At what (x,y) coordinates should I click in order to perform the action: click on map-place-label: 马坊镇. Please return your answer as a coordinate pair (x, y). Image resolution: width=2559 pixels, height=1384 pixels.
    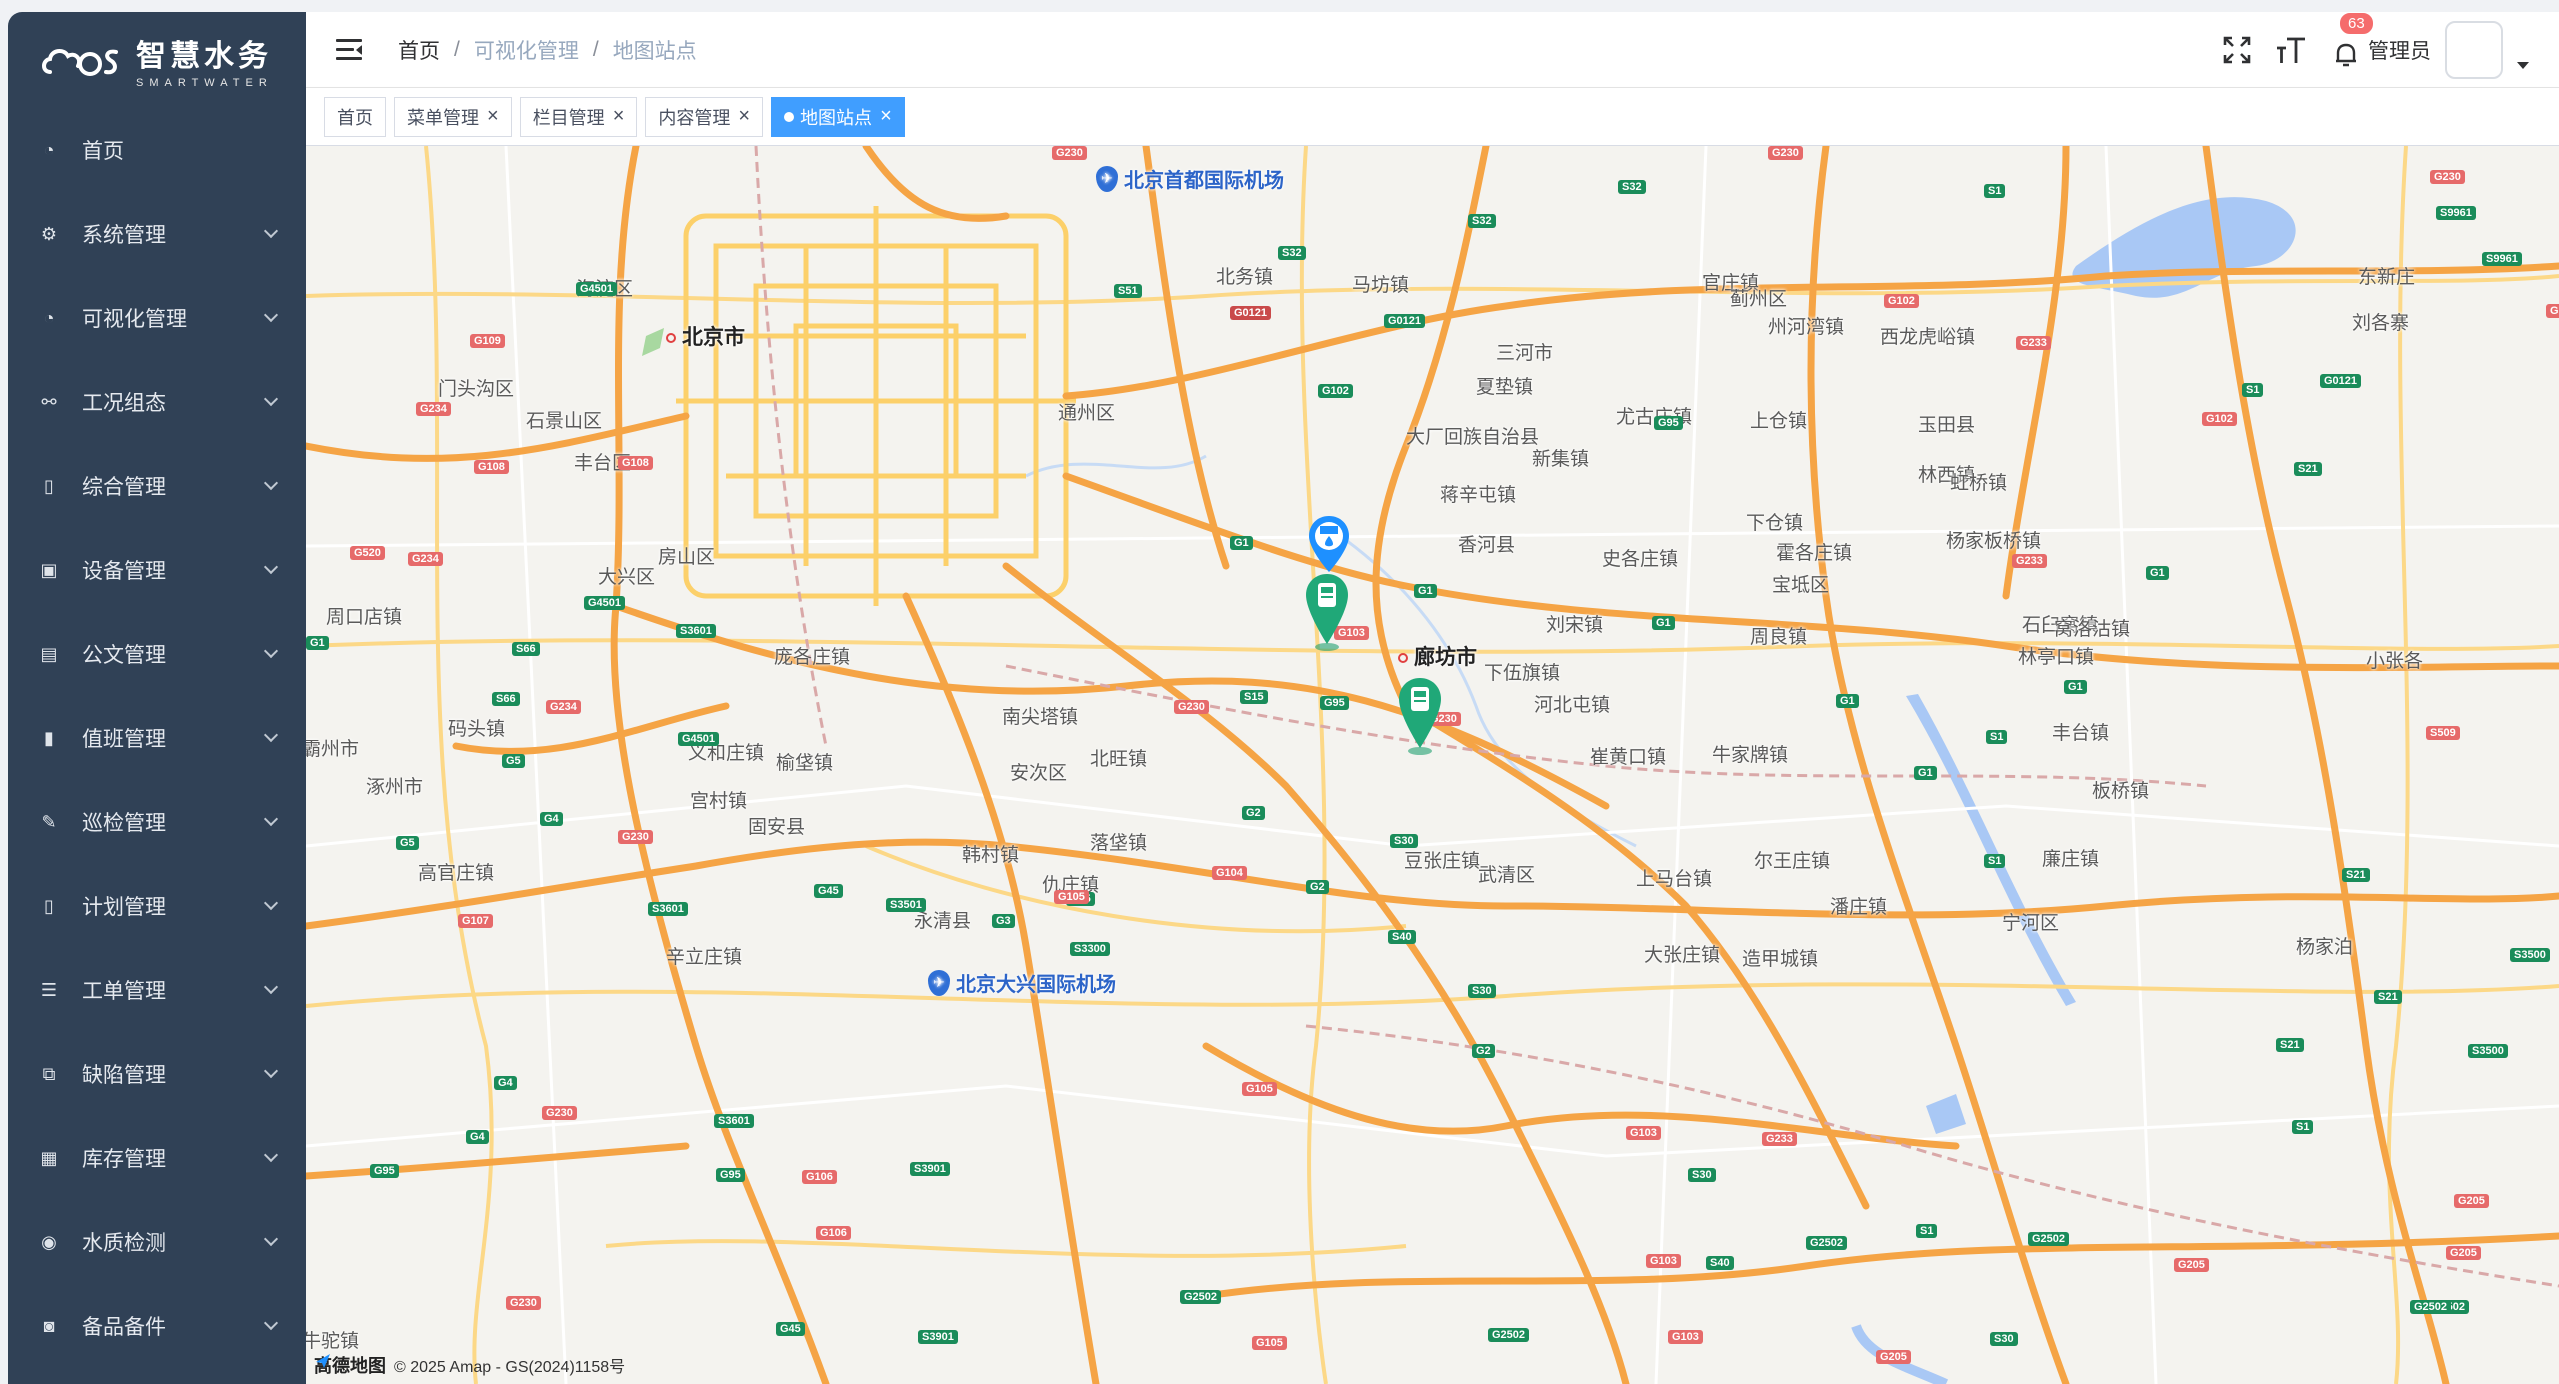
    Looking at the image, I should click on (1381, 285).